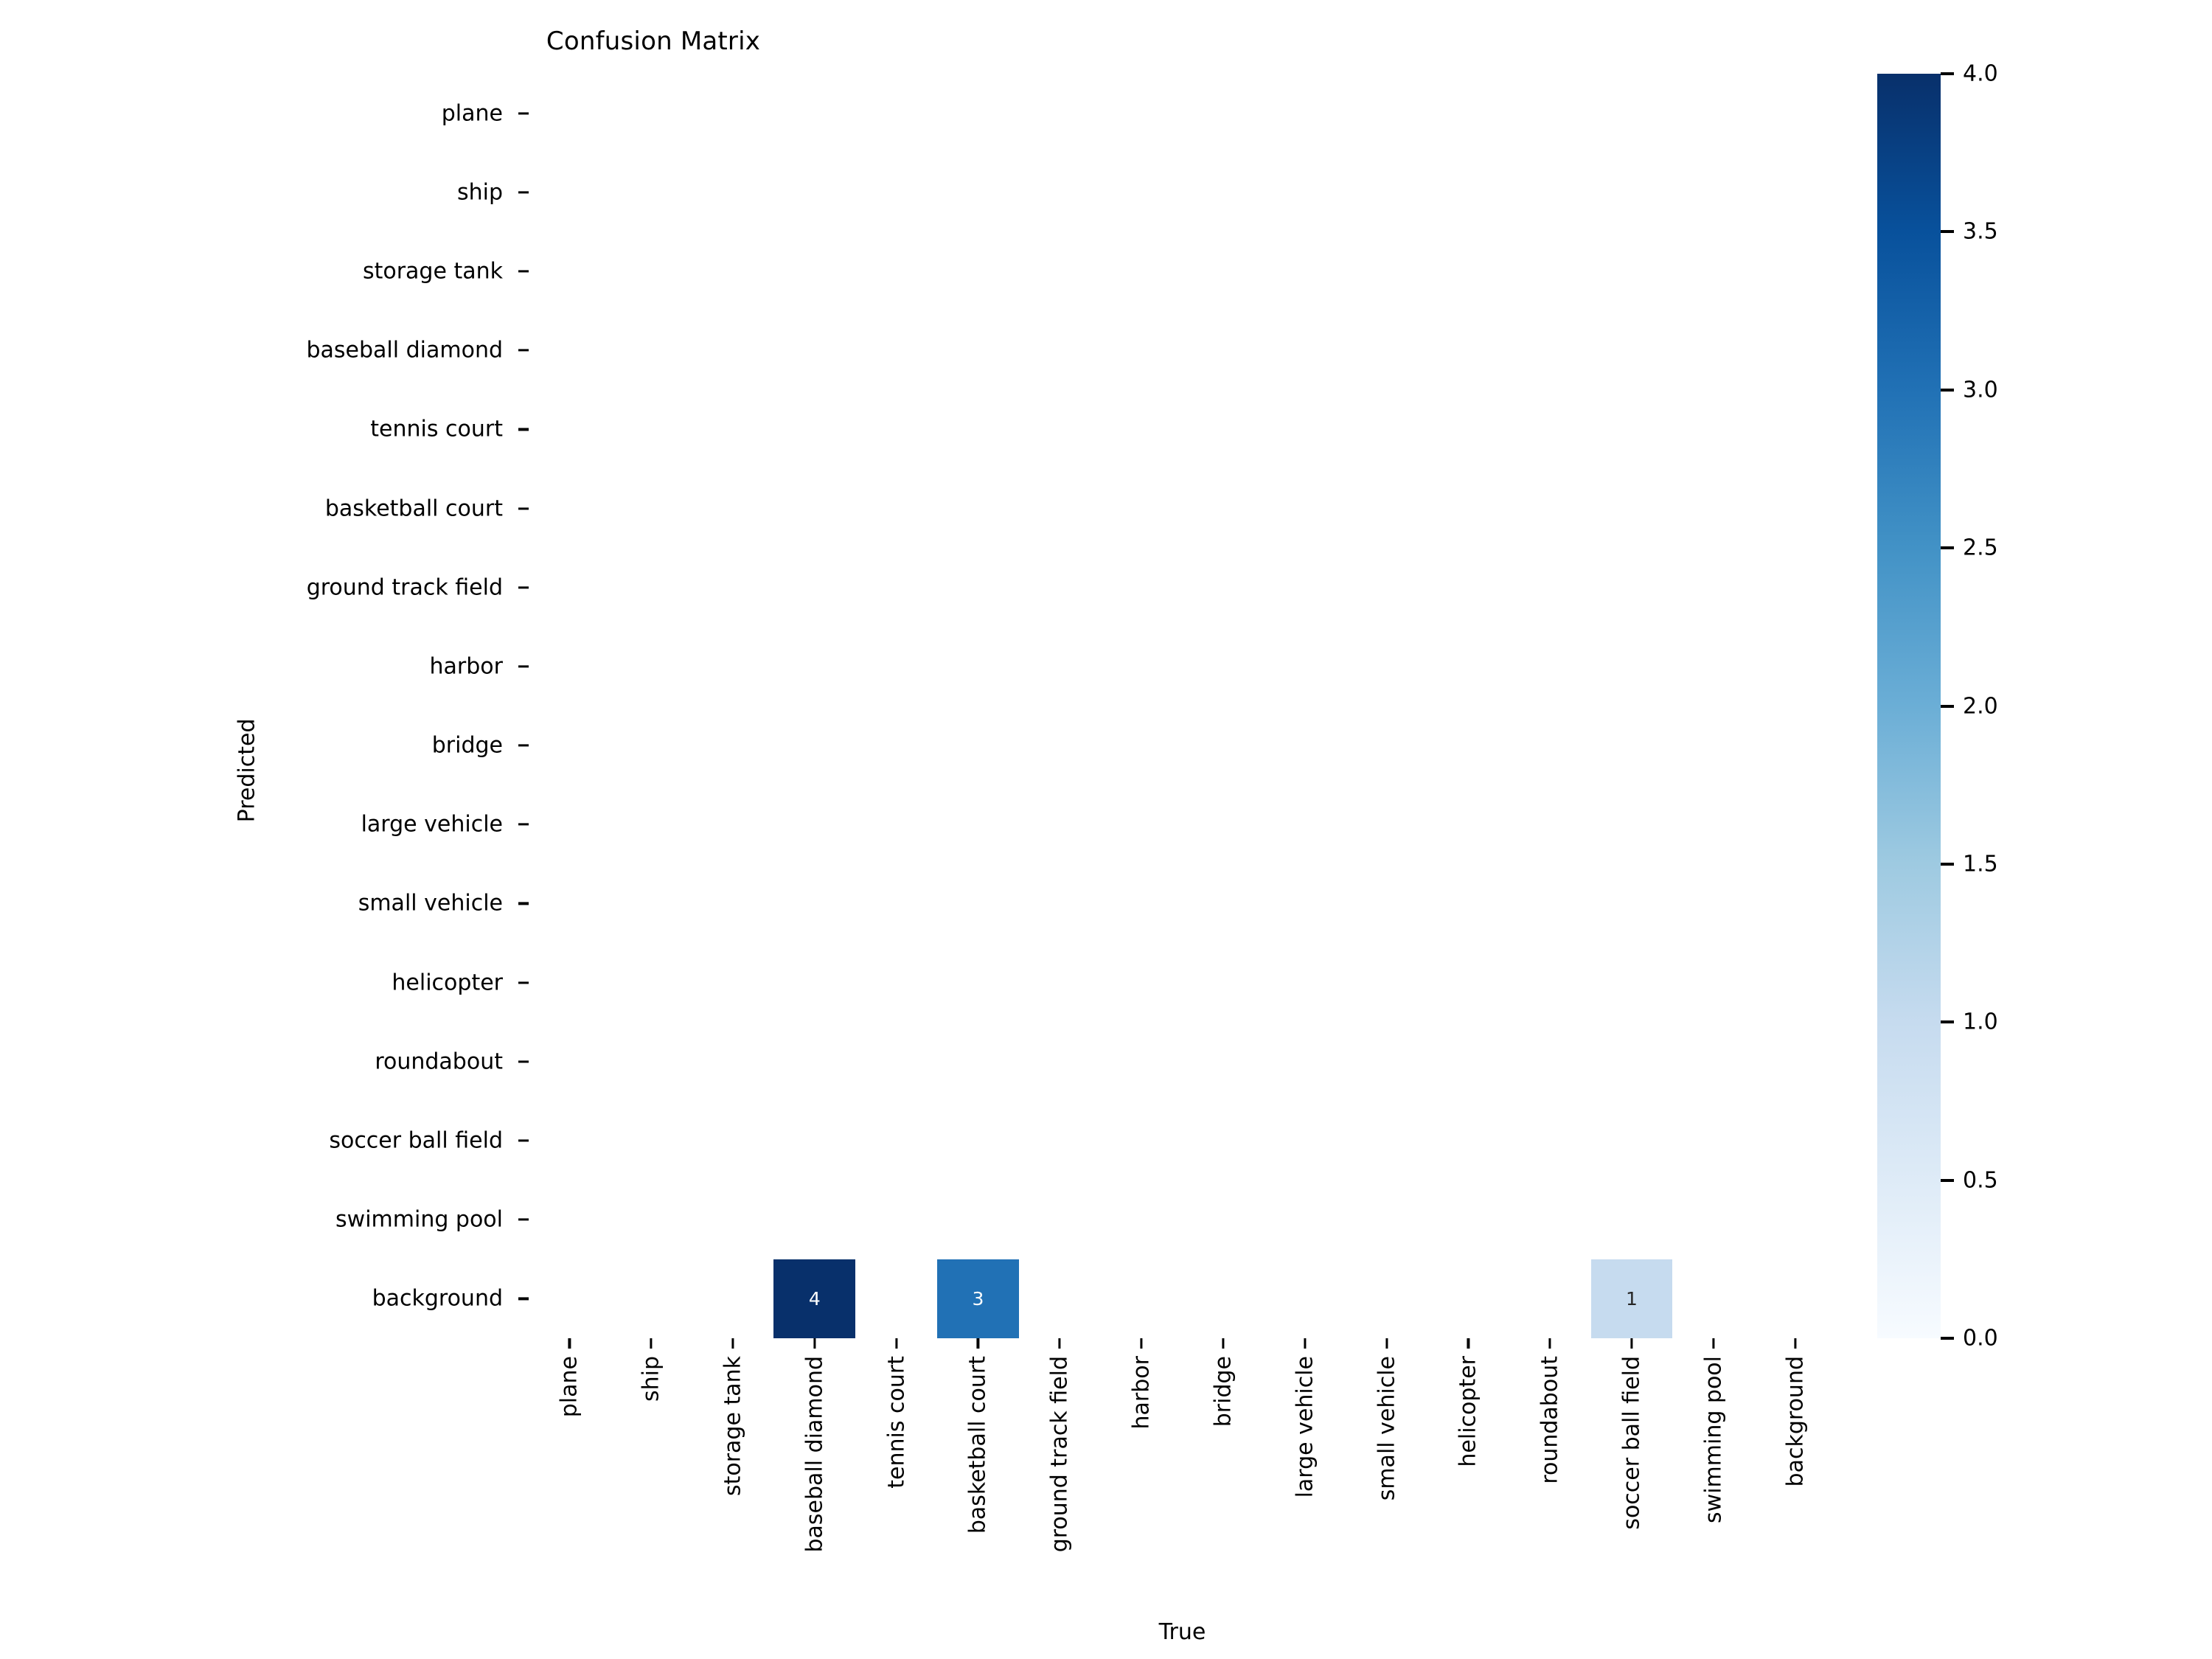 The height and width of the screenshot is (1659, 2212). What do you see at coordinates (1980, 548) in the screenshot?
I see `colorbar-tick-label: 2.5` at bounding box center [1980, 548].